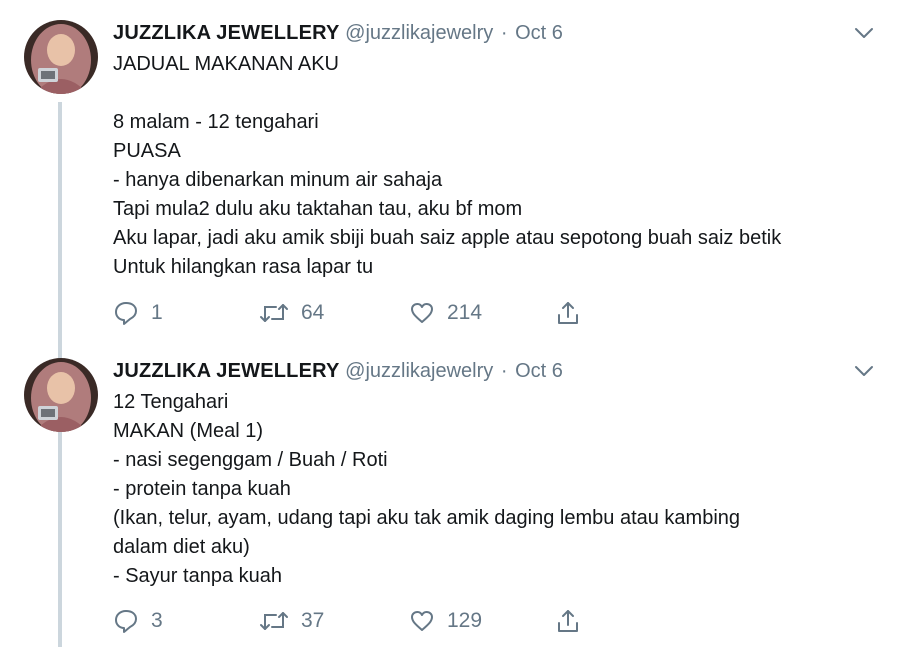 This screenshot has height=647, width=897. I want to click on tweet-text-line: 12 Tengahari, so click(171, 402).